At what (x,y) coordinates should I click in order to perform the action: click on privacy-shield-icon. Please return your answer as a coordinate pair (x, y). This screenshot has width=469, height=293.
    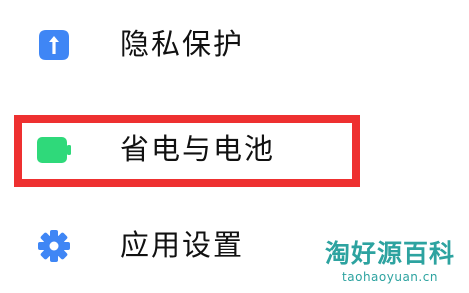
    Looking at the image, I should click on (54, 45).